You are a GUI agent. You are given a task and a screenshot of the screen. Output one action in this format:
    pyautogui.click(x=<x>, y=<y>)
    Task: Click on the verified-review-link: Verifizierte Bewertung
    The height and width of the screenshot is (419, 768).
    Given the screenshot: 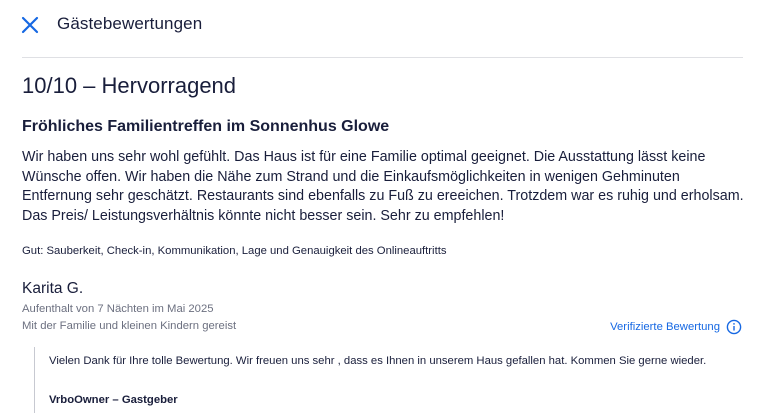 What is the action you would take?
    pyautogui.click(x=676, y=327)
    